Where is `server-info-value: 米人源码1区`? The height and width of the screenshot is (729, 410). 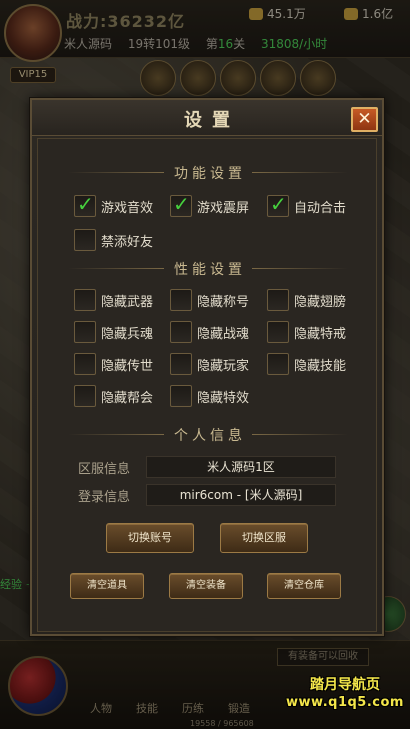
server-info-value: 米人源码1区 is located at coordinates (241, 467).